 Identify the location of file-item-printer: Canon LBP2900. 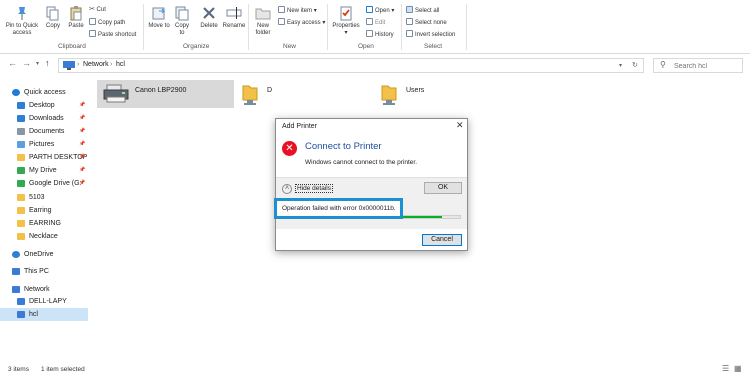
(165, 94).